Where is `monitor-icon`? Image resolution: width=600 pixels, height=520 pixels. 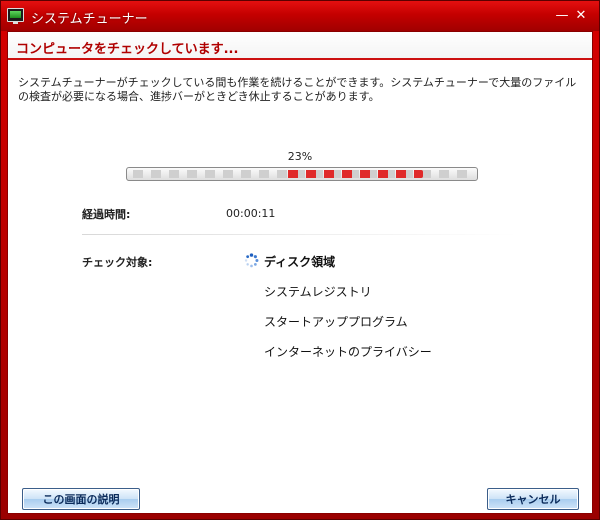
monitor-icon is located at coordinates (15, 16).